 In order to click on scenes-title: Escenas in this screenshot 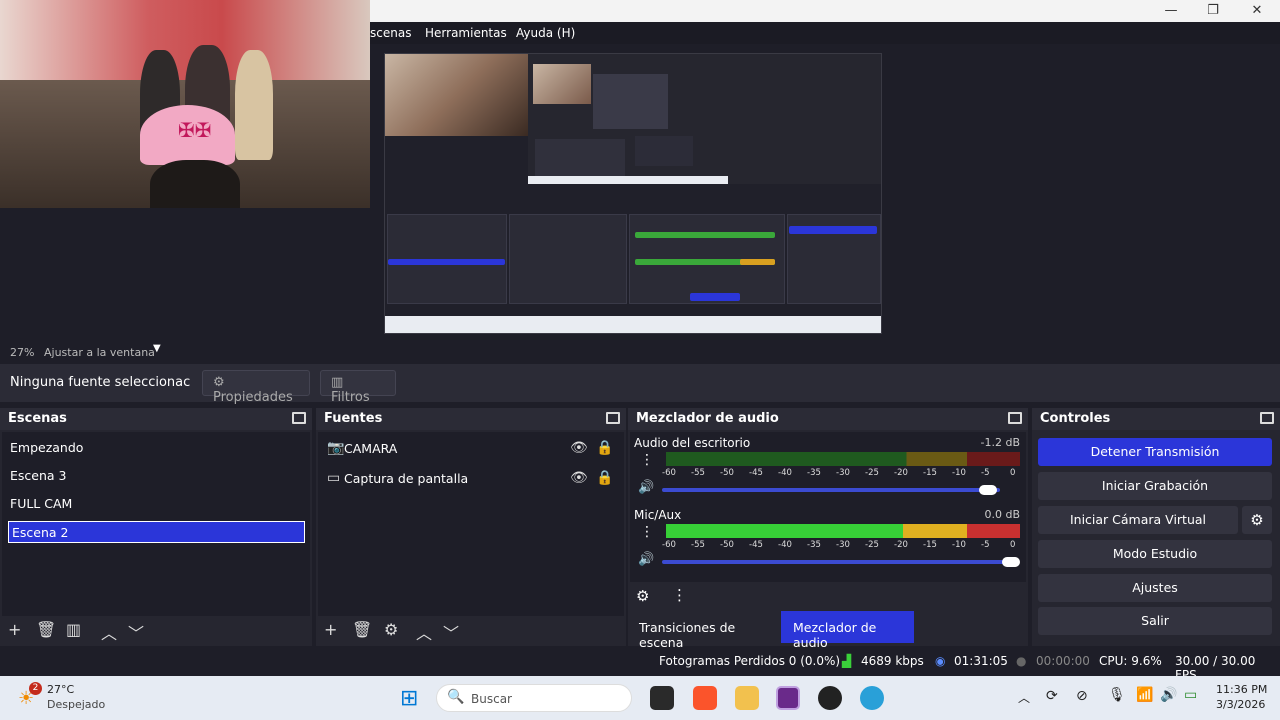, I will do `click(37, 418)`.